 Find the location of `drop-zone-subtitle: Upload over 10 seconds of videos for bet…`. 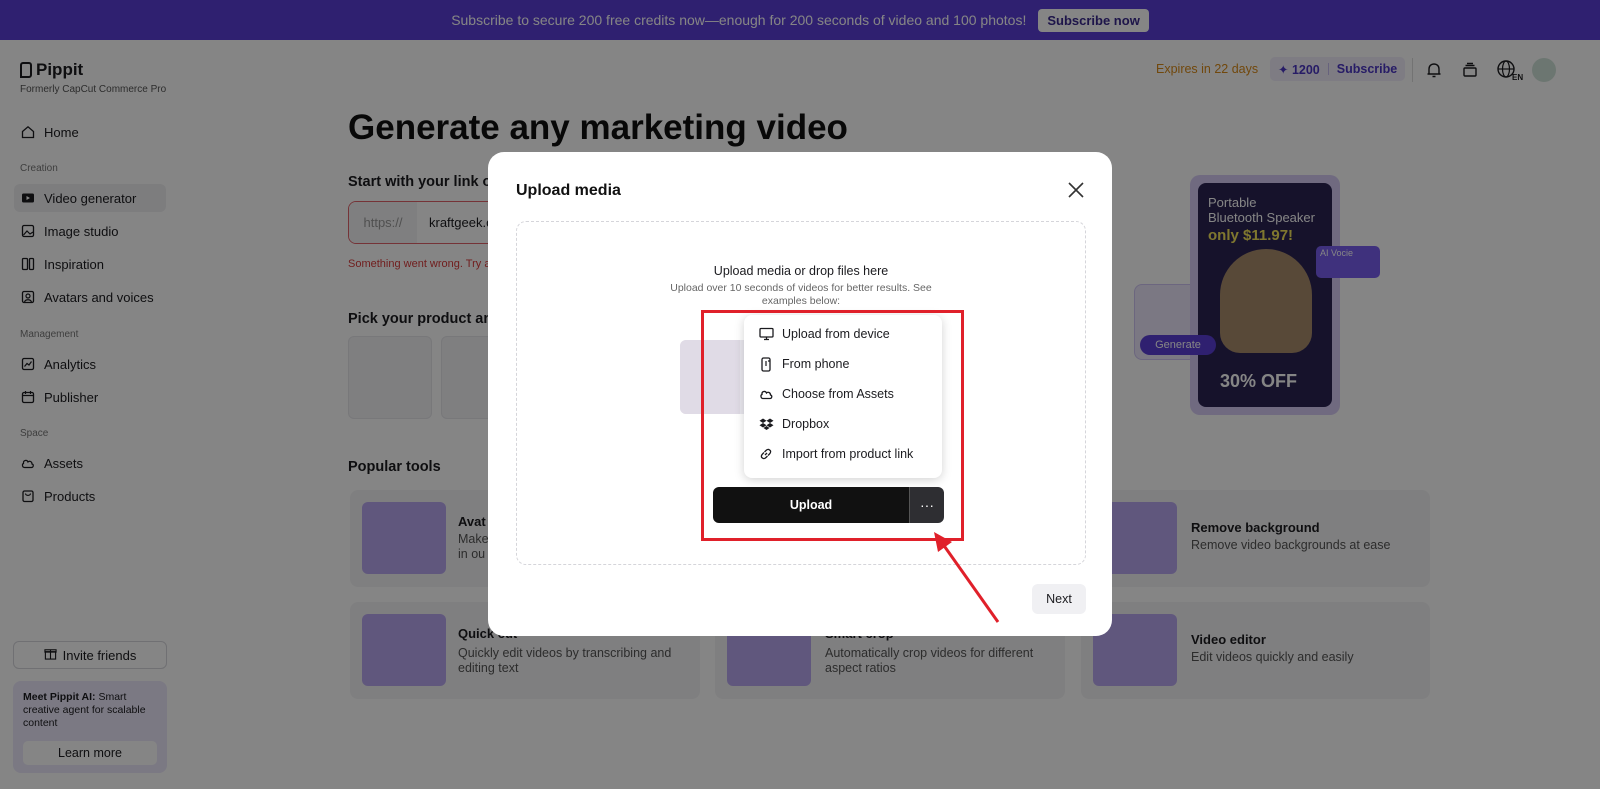

drop-zone-subtitle: Upload over 10 seconds of videos for bet… is located at coordinates (801, 294).